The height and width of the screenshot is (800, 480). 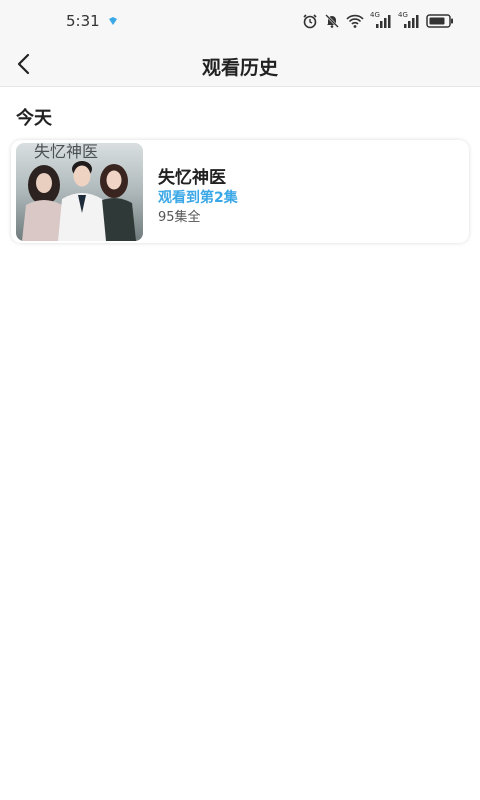 I want to click on navigation-bar: 观看历史, so click(x=240, y=64).